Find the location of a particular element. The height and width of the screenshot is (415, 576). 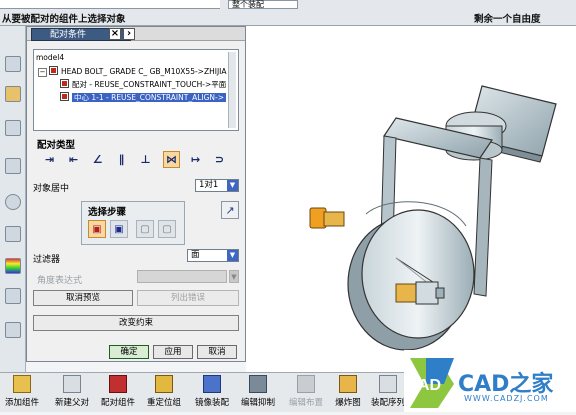

step-second-from-icon: ▢ is located at coordinates (145, 229).